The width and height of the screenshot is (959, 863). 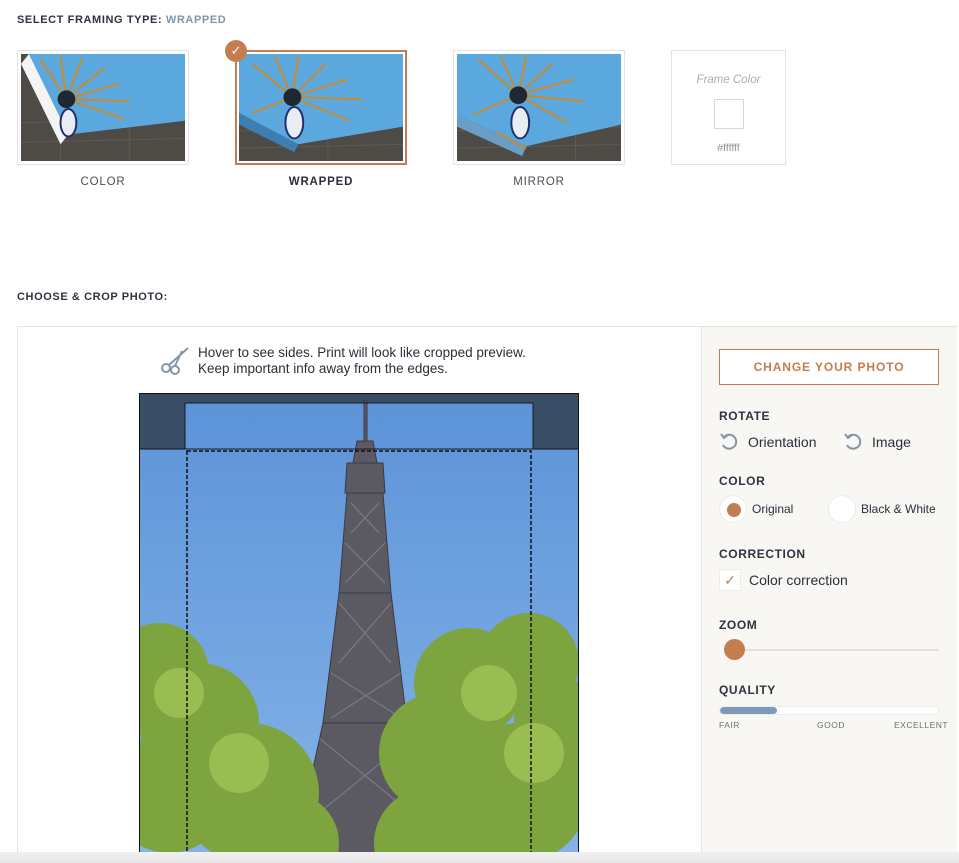 I want to click on framing-label-color: COLOR, so click(x=103, y=182).